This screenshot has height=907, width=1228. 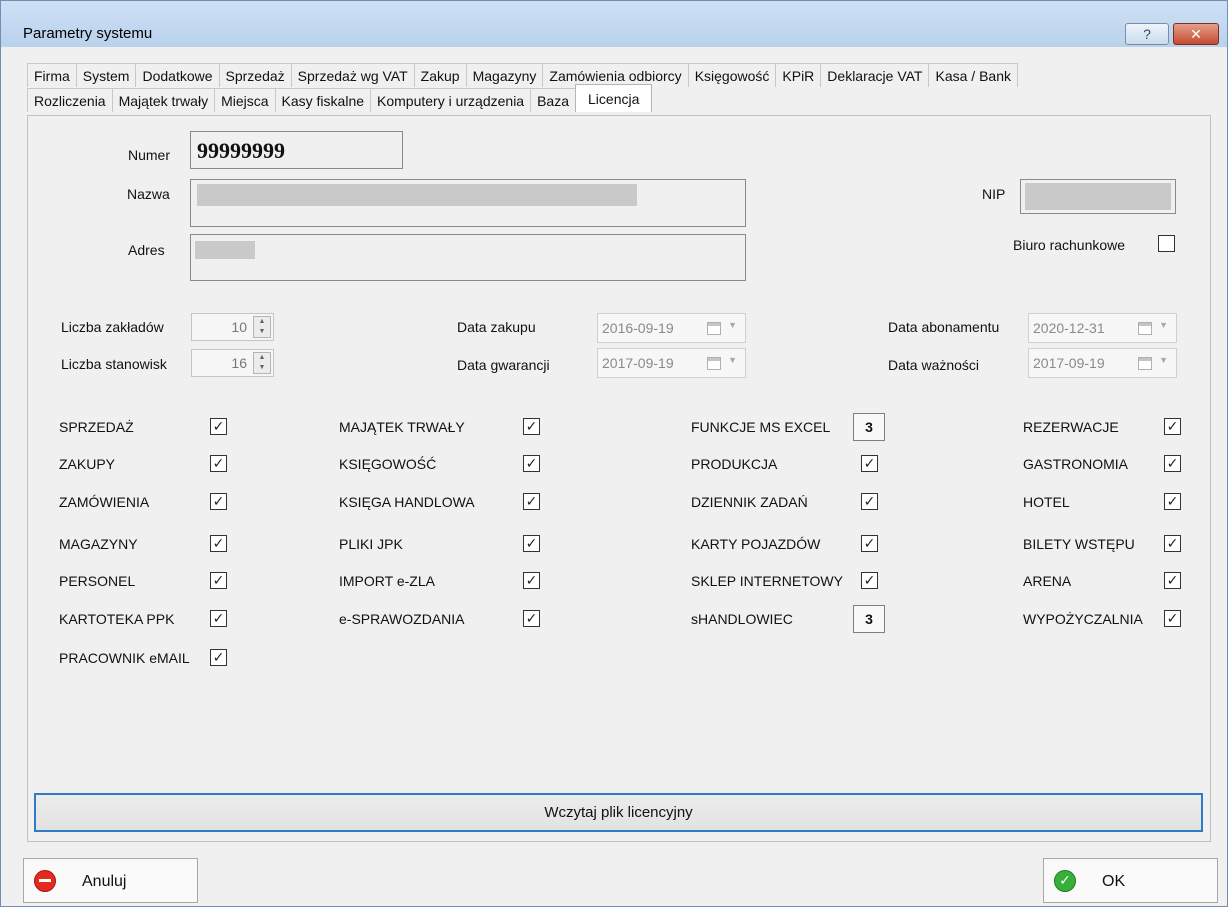 I want to click on module-label-arena: ARENA, so click(x=1047, y=581).